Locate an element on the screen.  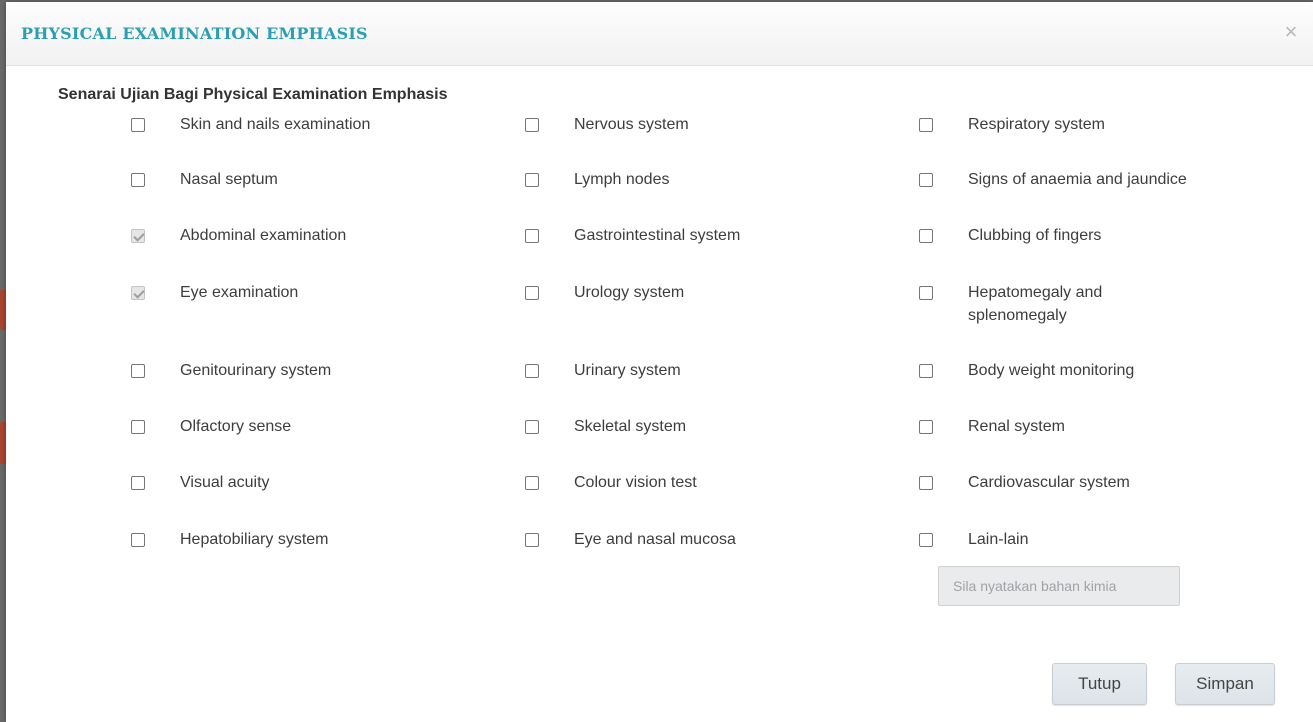
exam-label: Visual acuity is located at coordinates (225, 482).